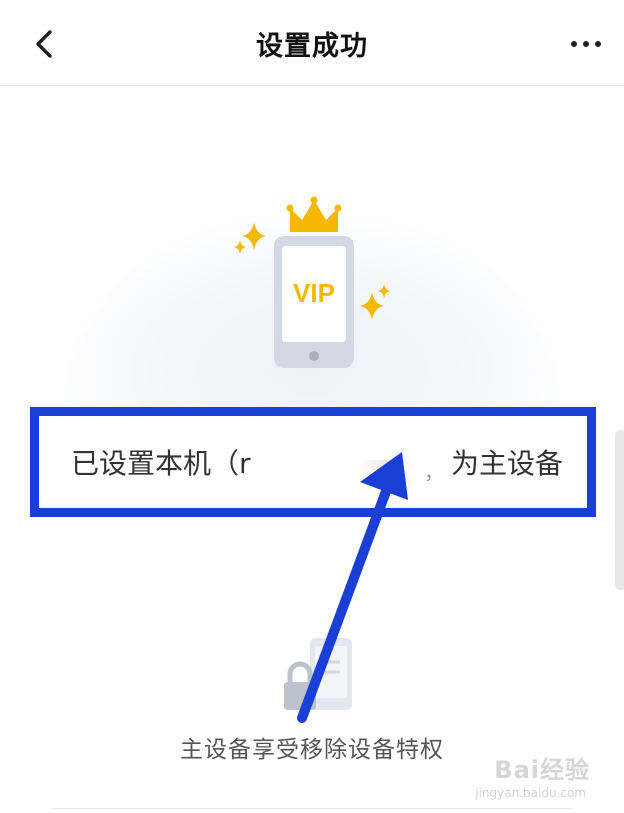 The width and height of the screenshot is (624, 813). I want to click on nav-bar: 设置成功, so click(312, 43).